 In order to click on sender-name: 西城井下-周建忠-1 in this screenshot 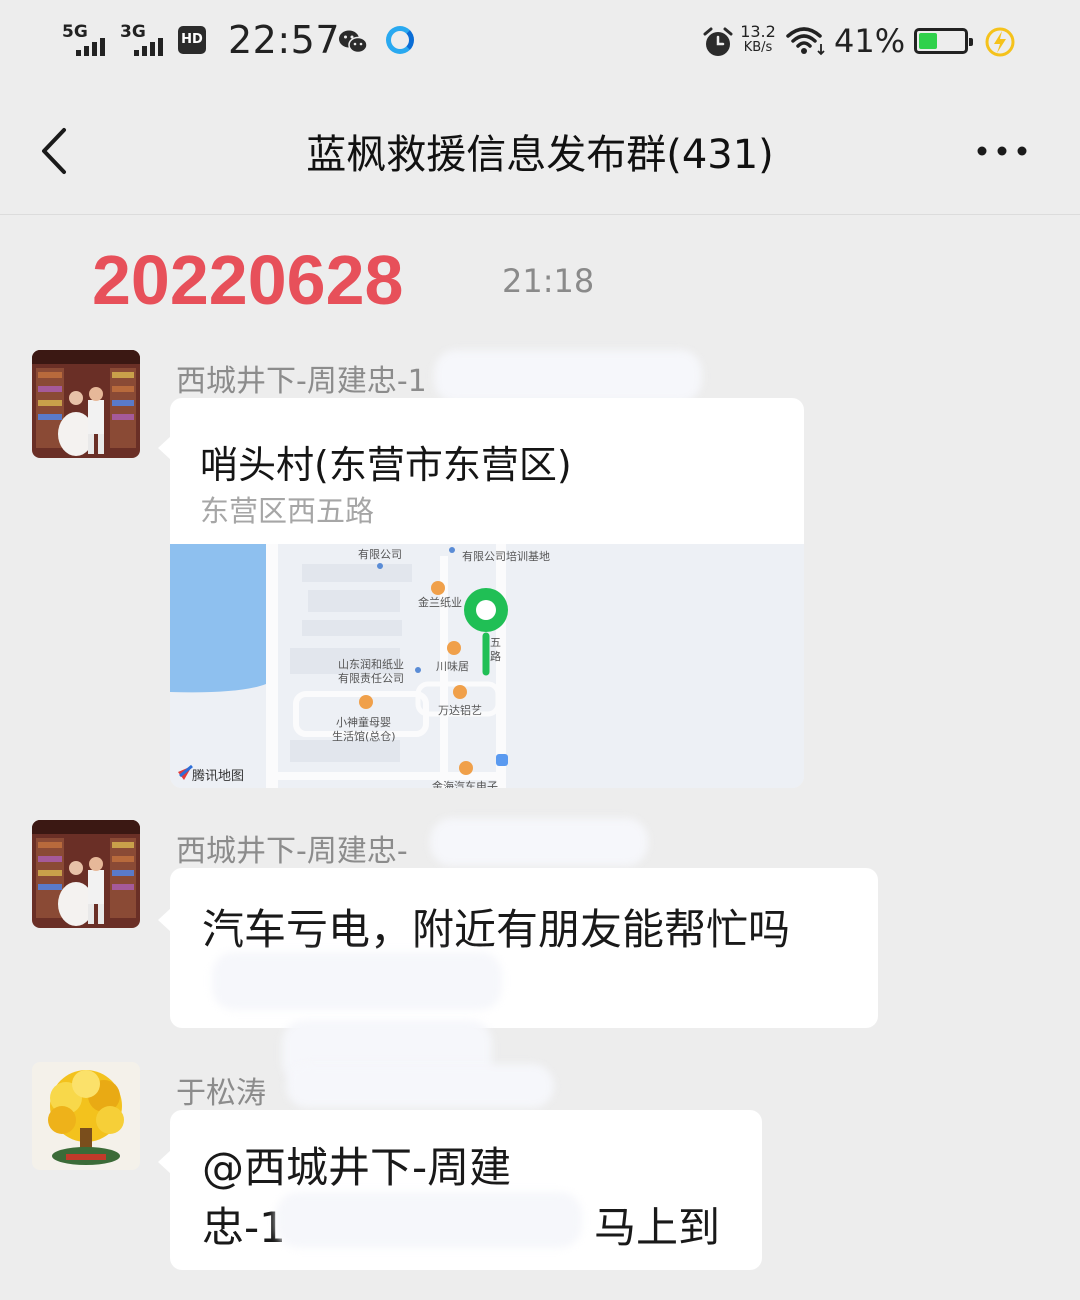, I will do `click(301, 381)`.